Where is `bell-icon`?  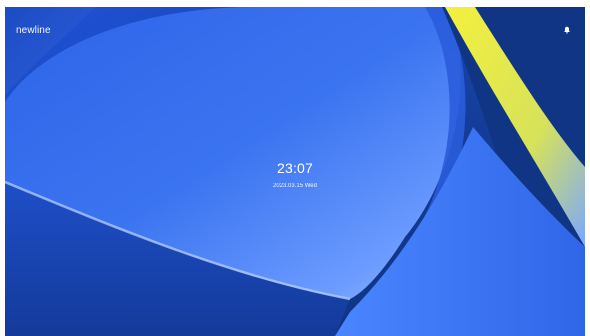 bell-icon is located at coordinates (567, 30).